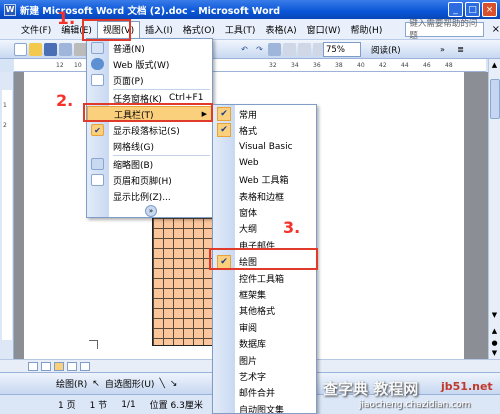 This screenshot has width=500, height=414. I want to click on toolbar-options-icon: », so click(442, 49).